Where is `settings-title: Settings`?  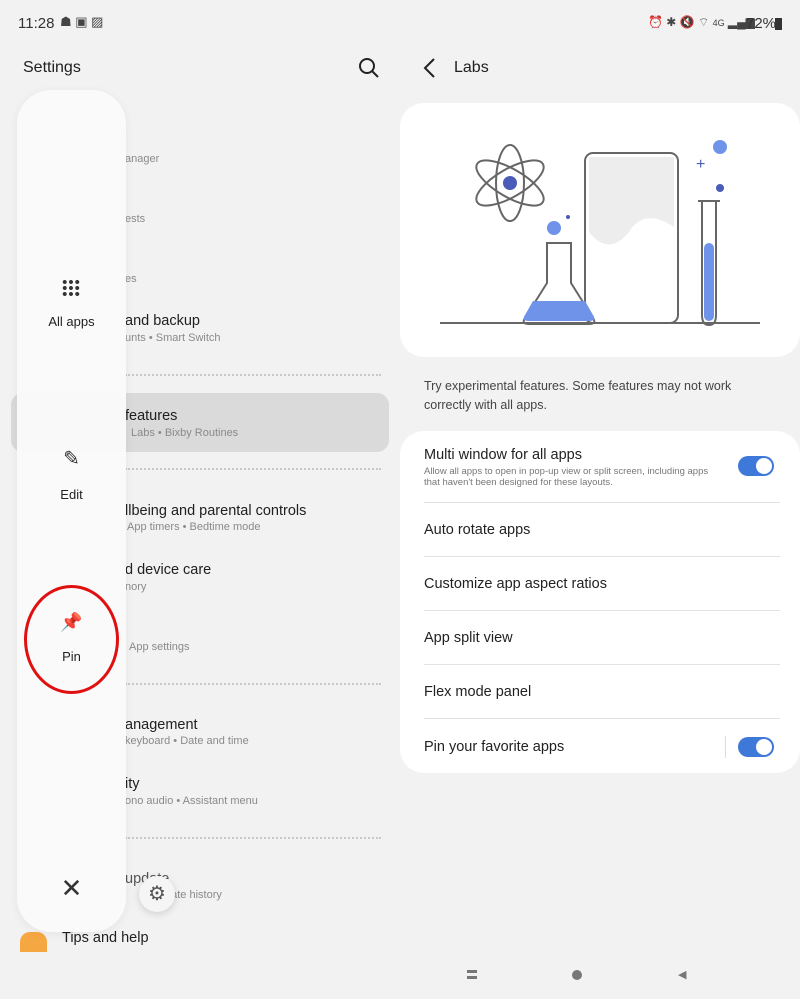
settings-title: Settings is located at coordinates (52, 67).